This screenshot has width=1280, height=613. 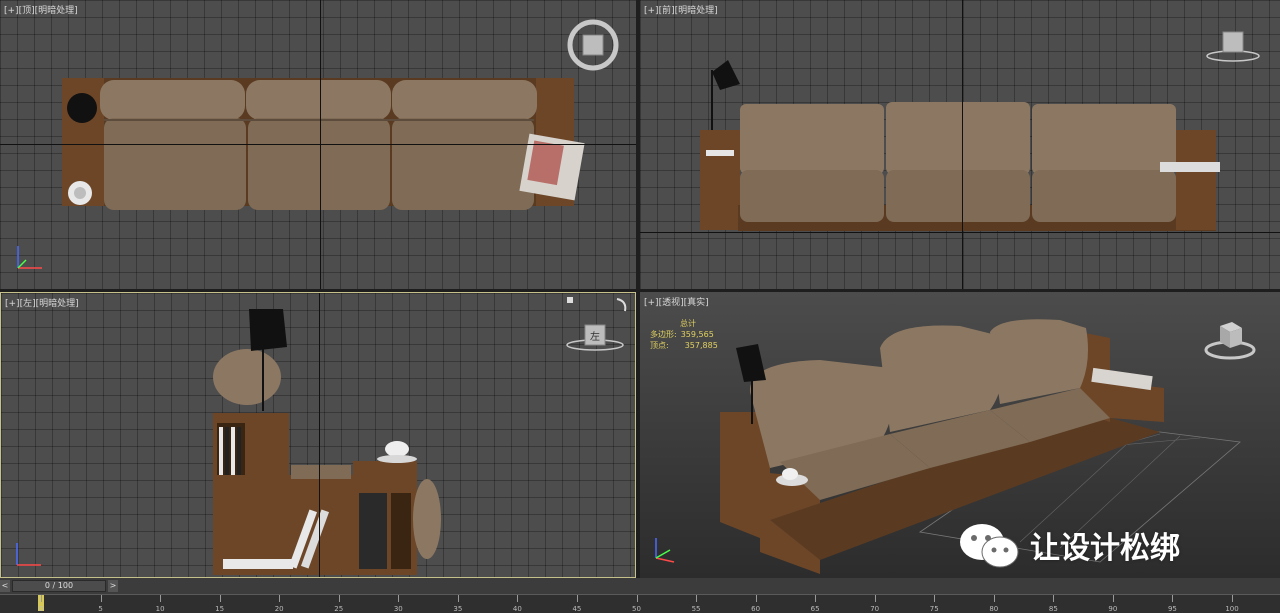 What do you see at coordinates (681, 9) in the screenshot?
I see `viewport-front-label: [+][前][明暗处理]` at bounding box center [681, 9].